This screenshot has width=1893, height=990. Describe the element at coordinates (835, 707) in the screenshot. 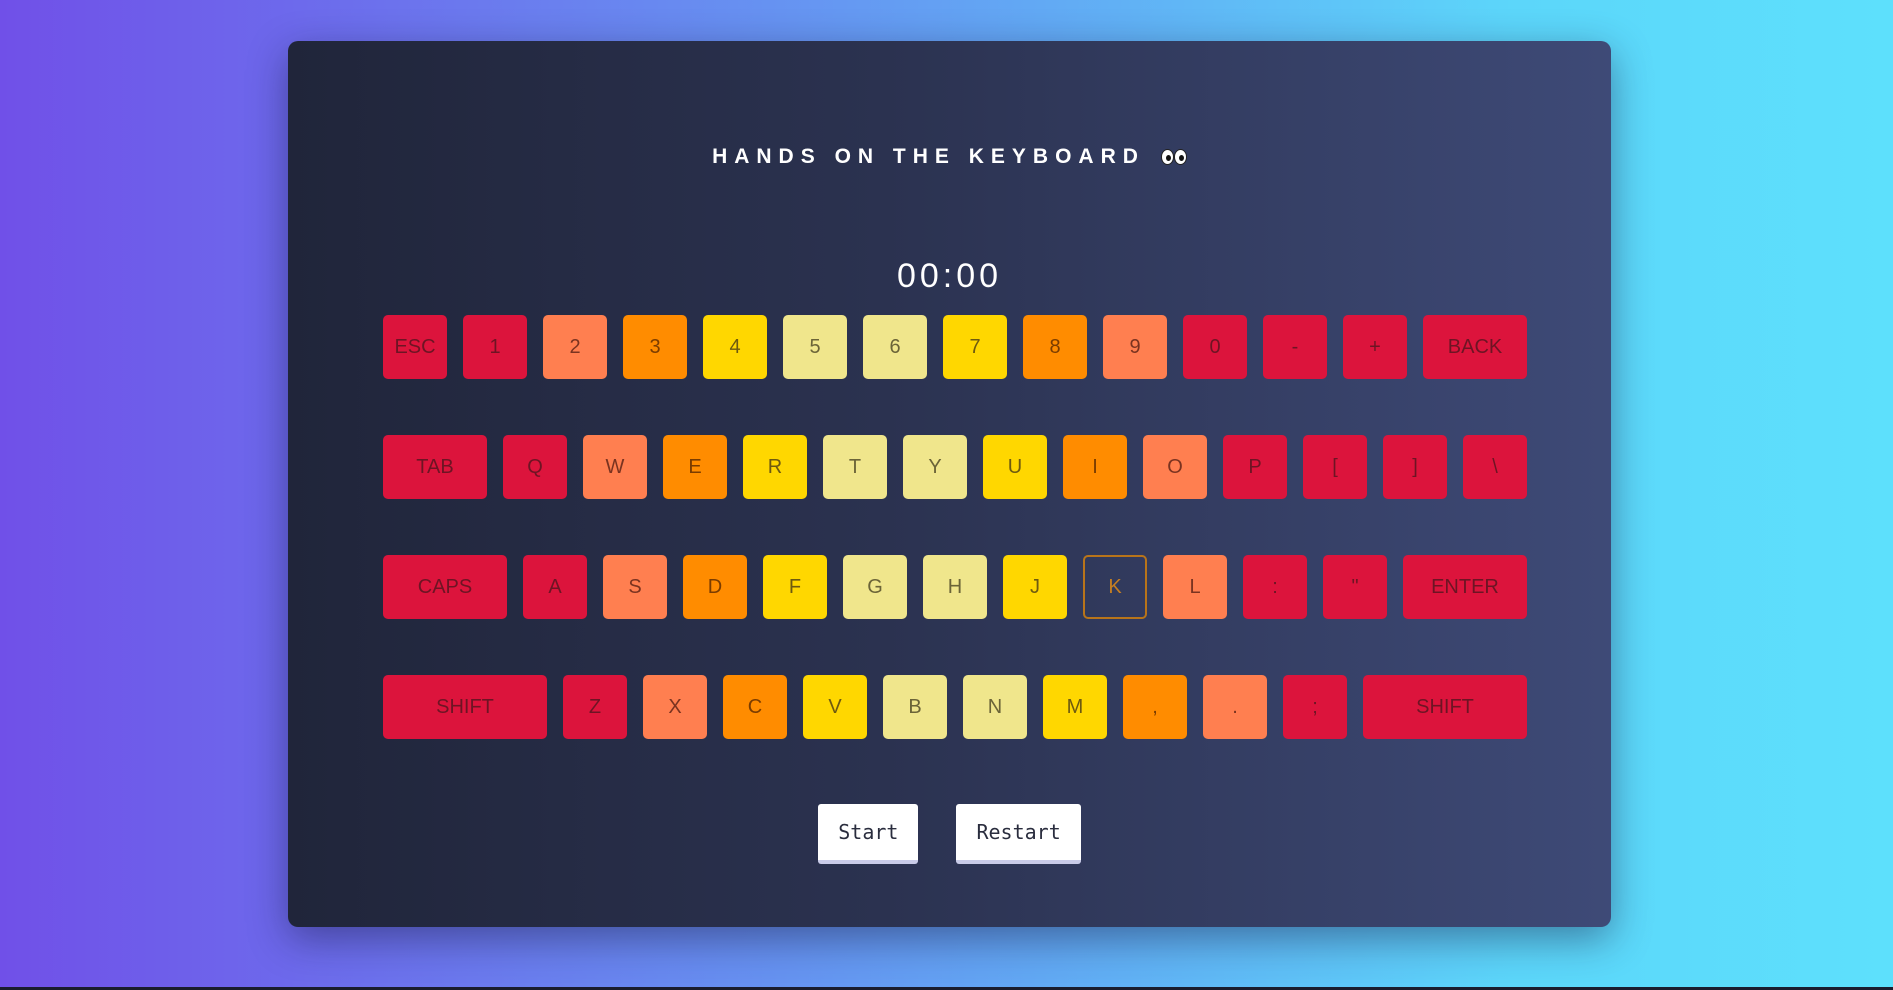

I see `key-v: V` at that location.